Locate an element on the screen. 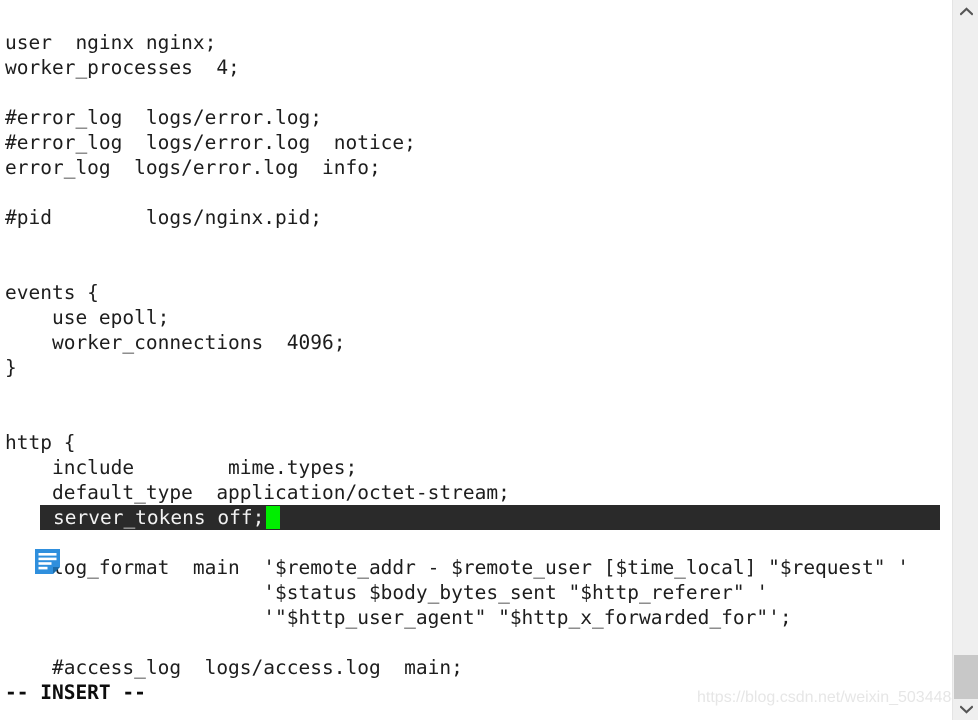 This screenshot has height=720, width=978. vertical-scrollbar is located at coordinates (965, 360).